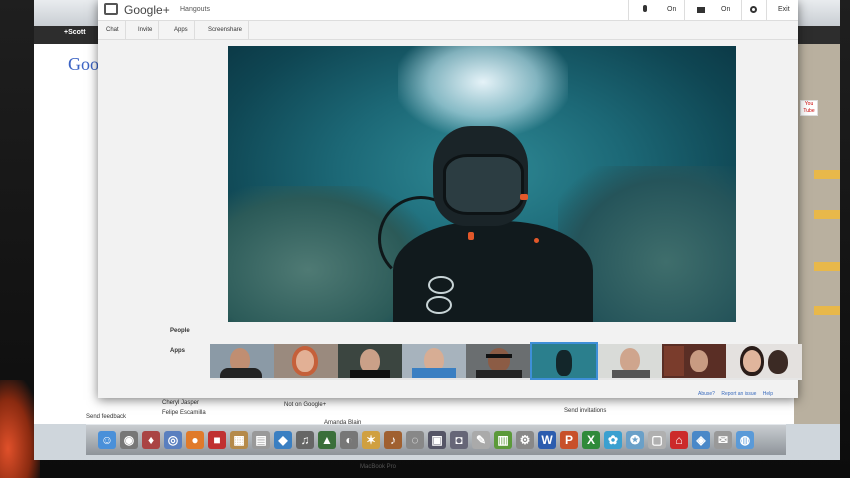 Image resolution: width=850 pixels, height=478 pixels. I want to click on acrobat-icon: ⌂, so click(679, 440).